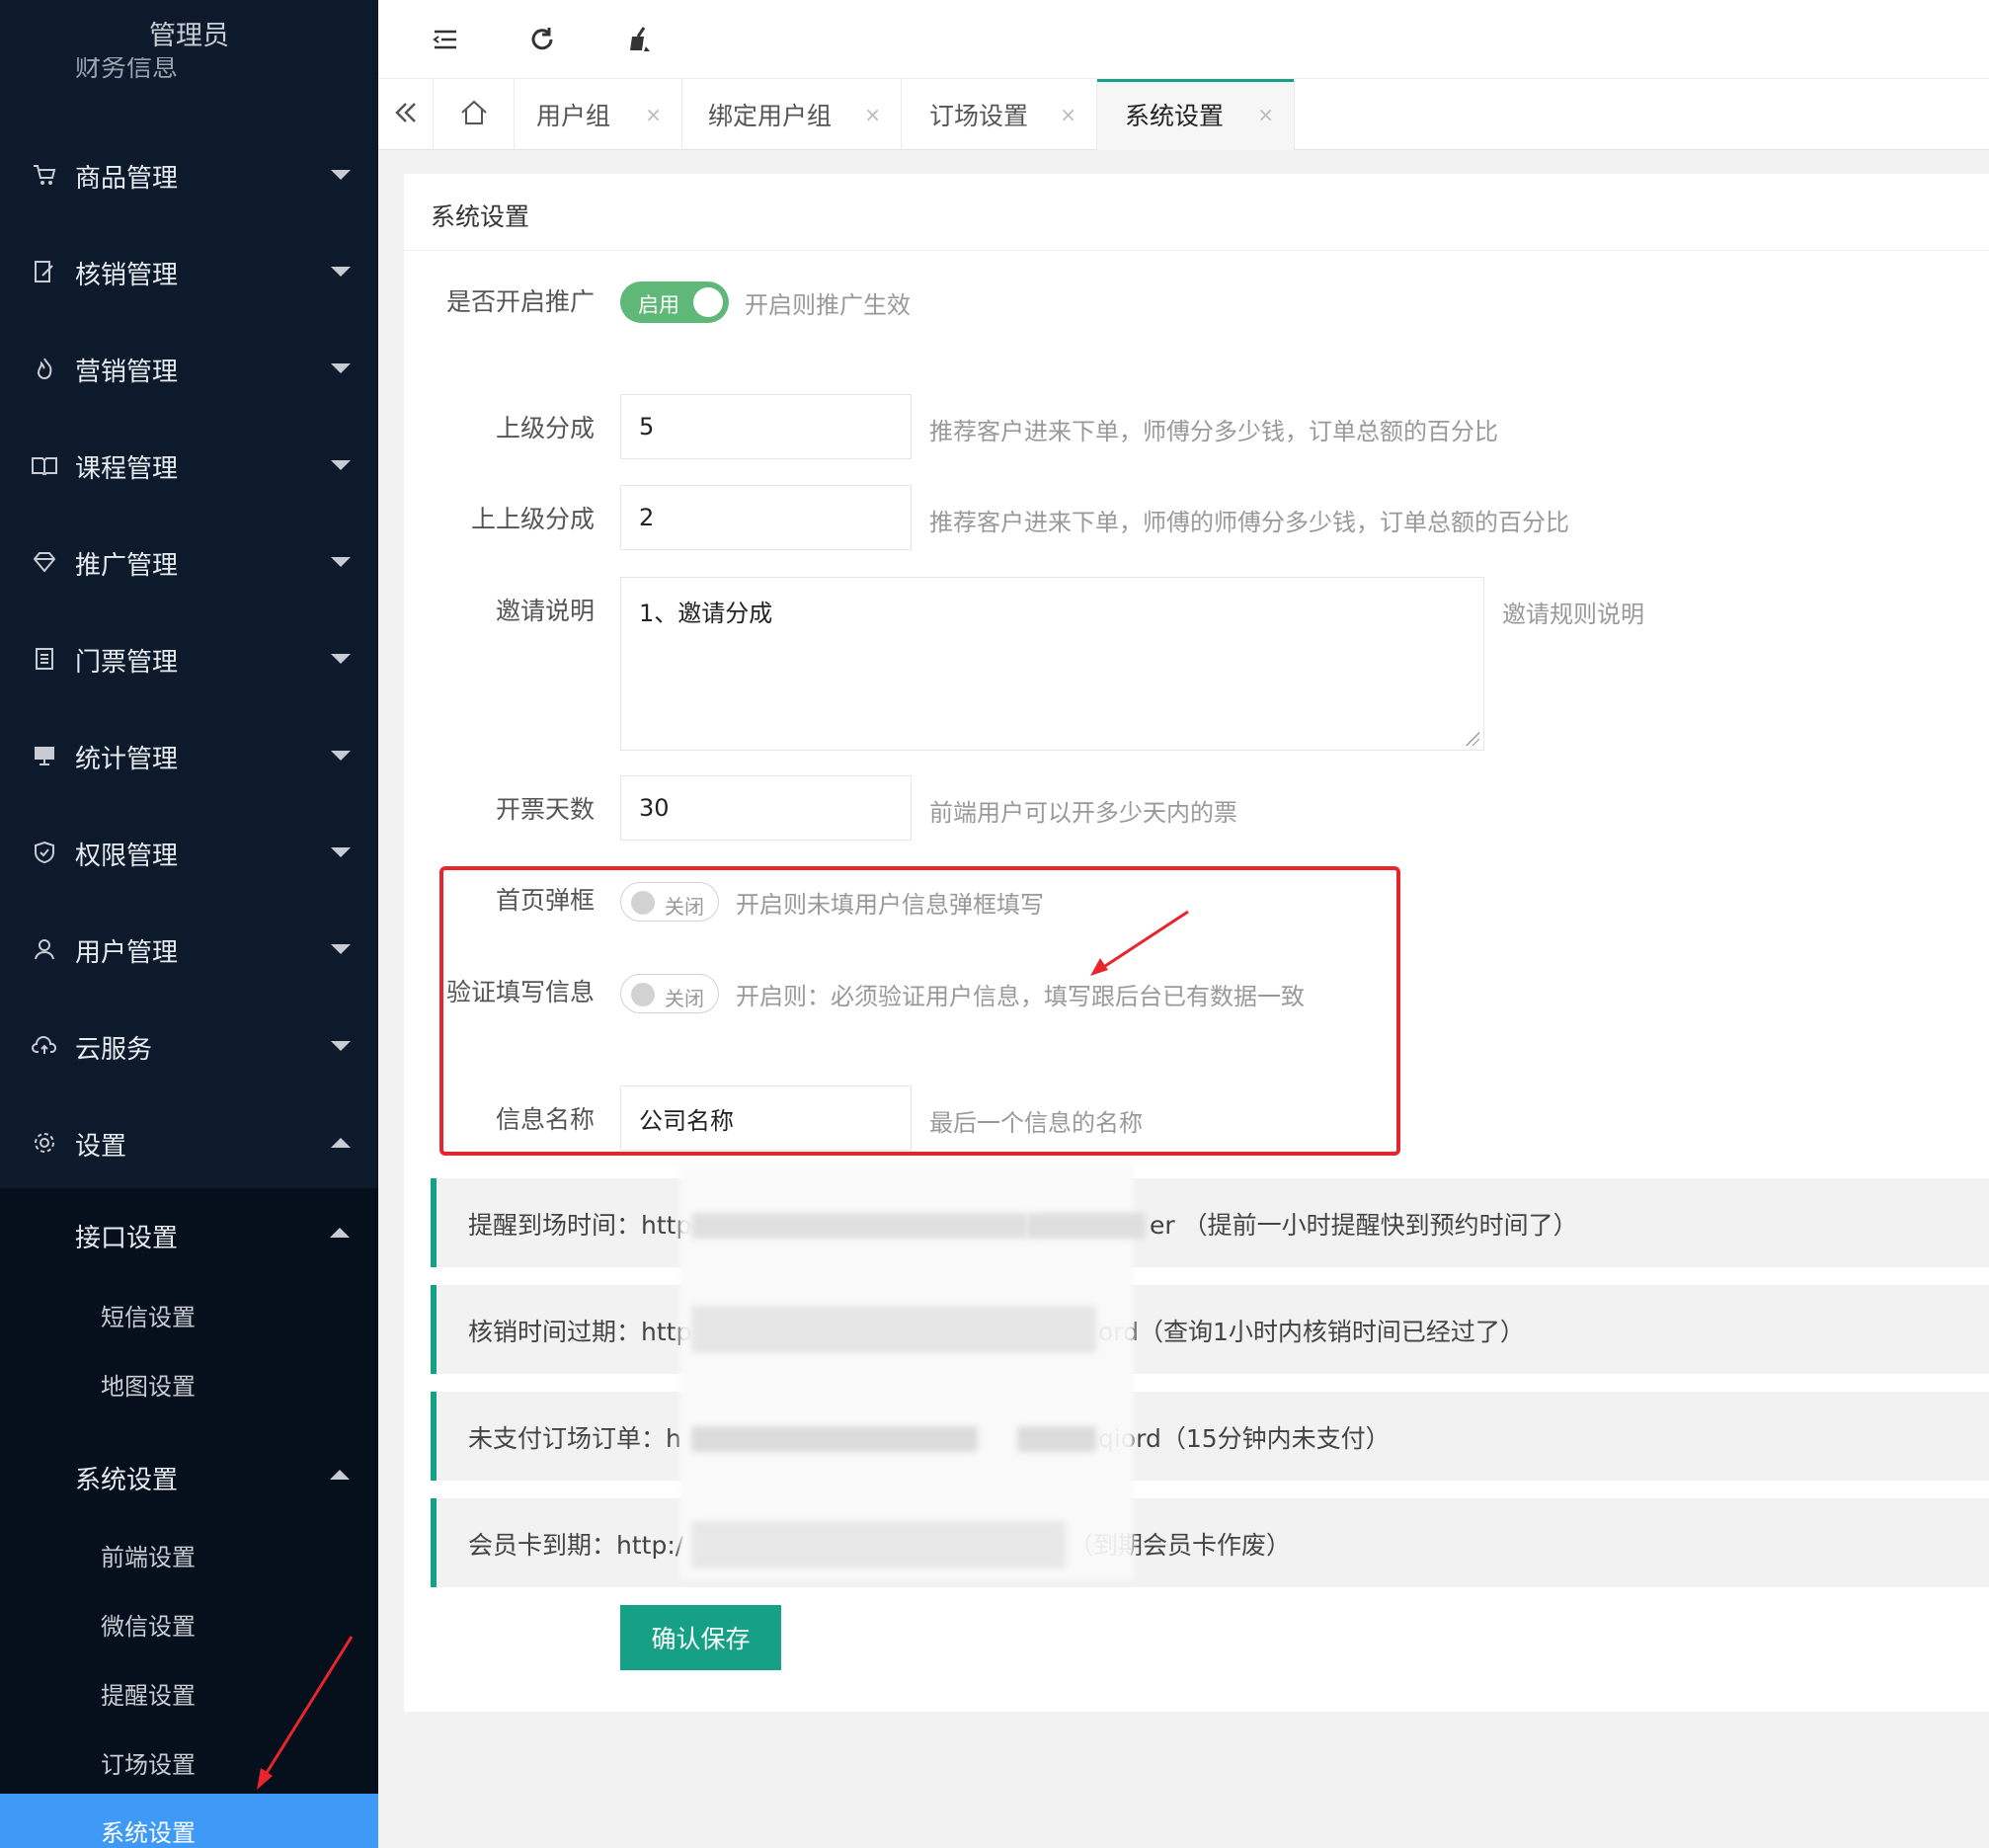  Describe the element at coordinates (700, 1637) in the screenshot. I see `save-button: 确认保存` at that location.